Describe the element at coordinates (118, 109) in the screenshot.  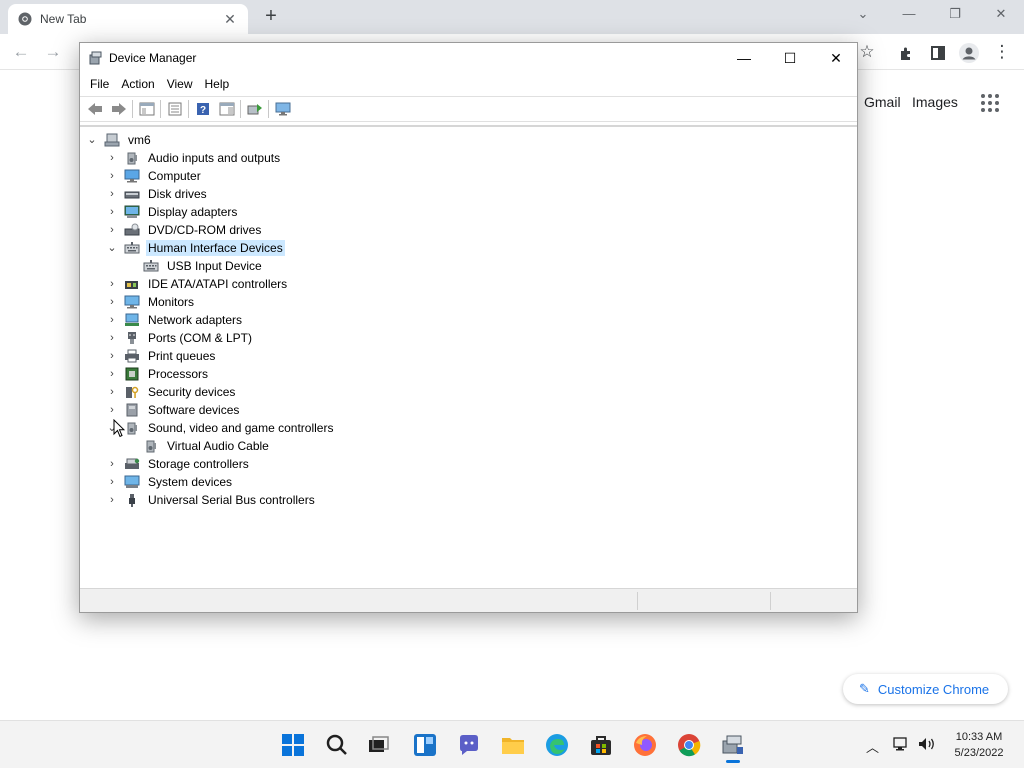
I see `forward-arrow-icon` at that location.